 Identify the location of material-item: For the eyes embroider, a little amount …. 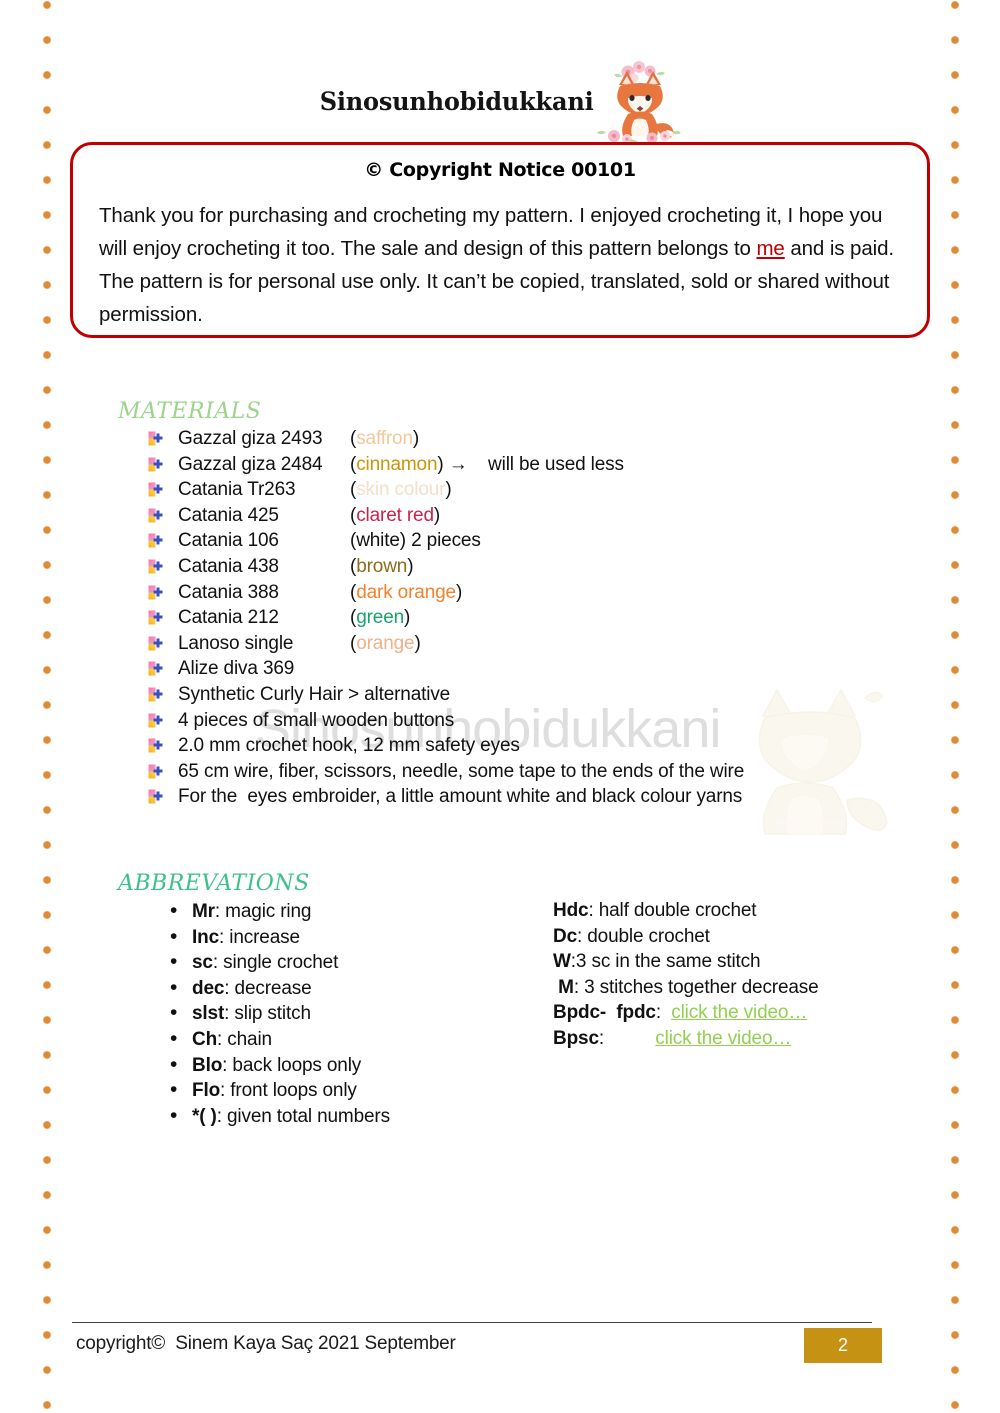
(528, 799).